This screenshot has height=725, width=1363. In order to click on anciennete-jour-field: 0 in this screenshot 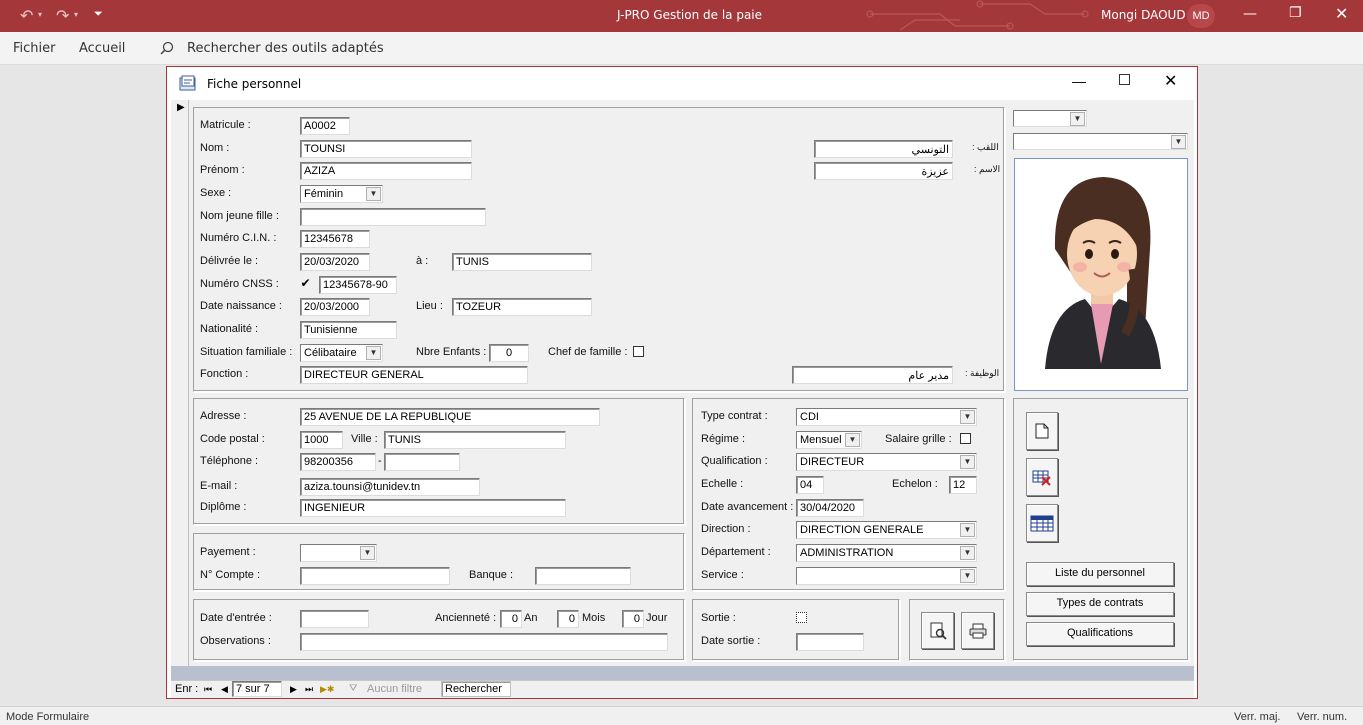, I will do `click(633, 619)`.